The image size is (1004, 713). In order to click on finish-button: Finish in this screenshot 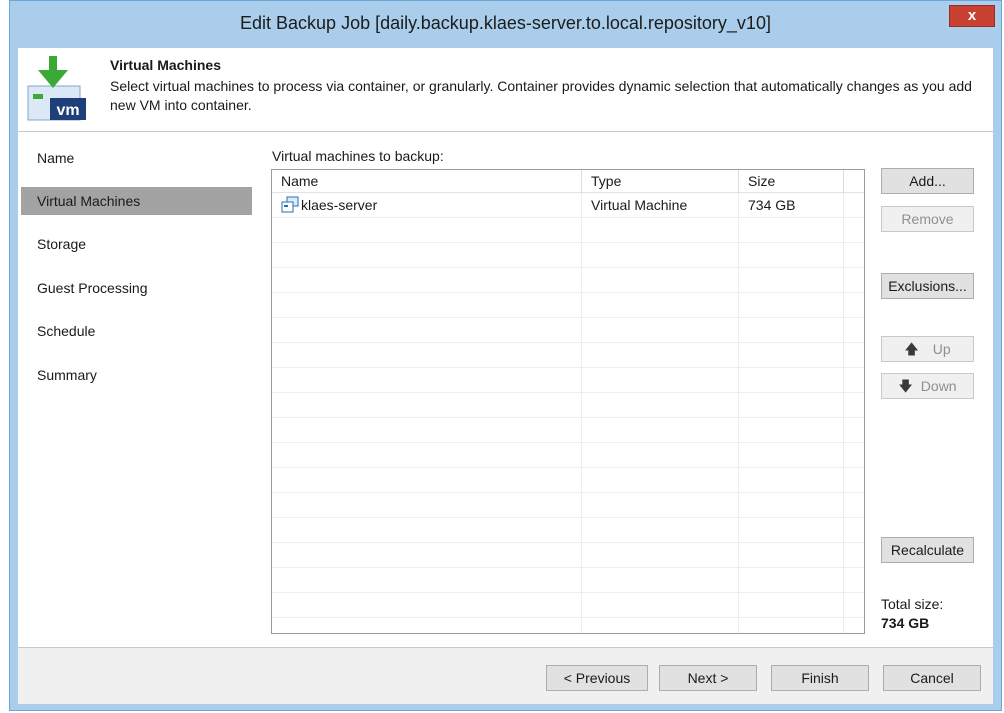, I will do `click(820, 678)`.